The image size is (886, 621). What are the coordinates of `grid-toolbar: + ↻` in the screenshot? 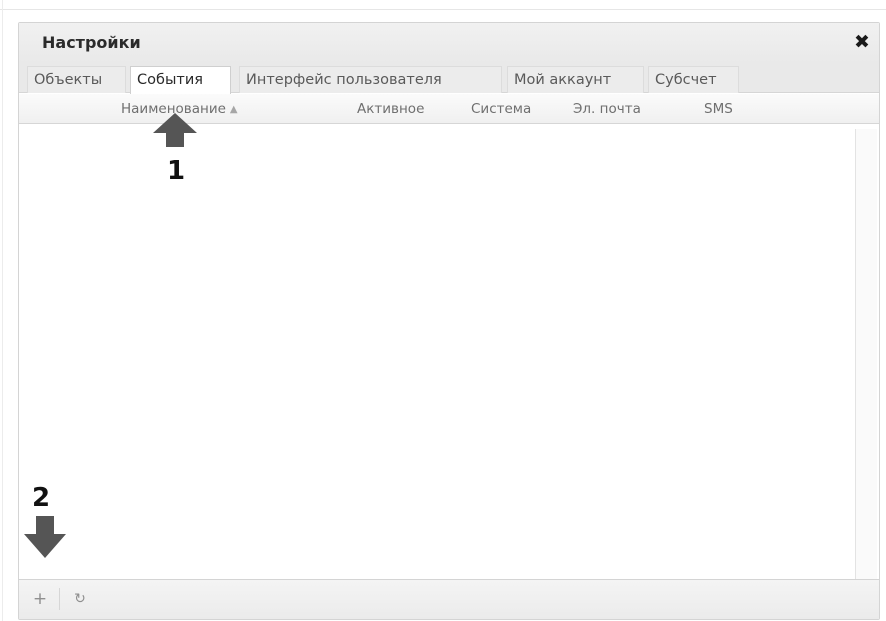 It's located at (449, 599).